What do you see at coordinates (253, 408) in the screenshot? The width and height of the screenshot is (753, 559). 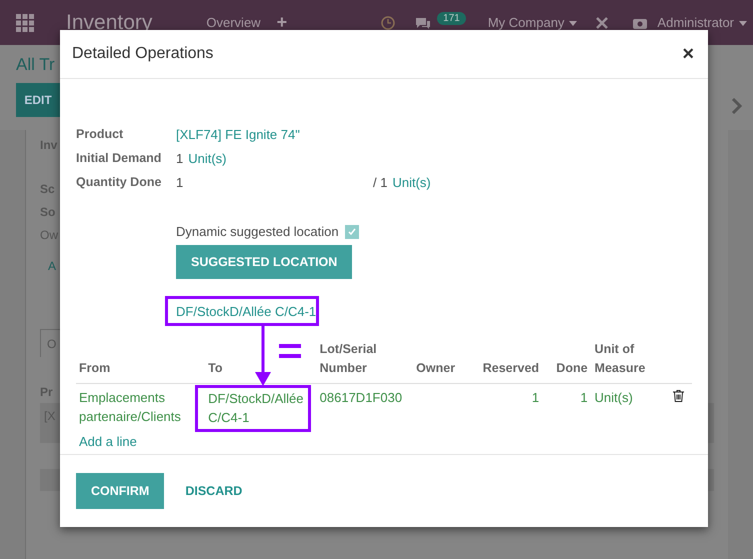 I see `highlighted-cell: DF/StockD/Allée C/C4-1` at bounding box center [253, 408].